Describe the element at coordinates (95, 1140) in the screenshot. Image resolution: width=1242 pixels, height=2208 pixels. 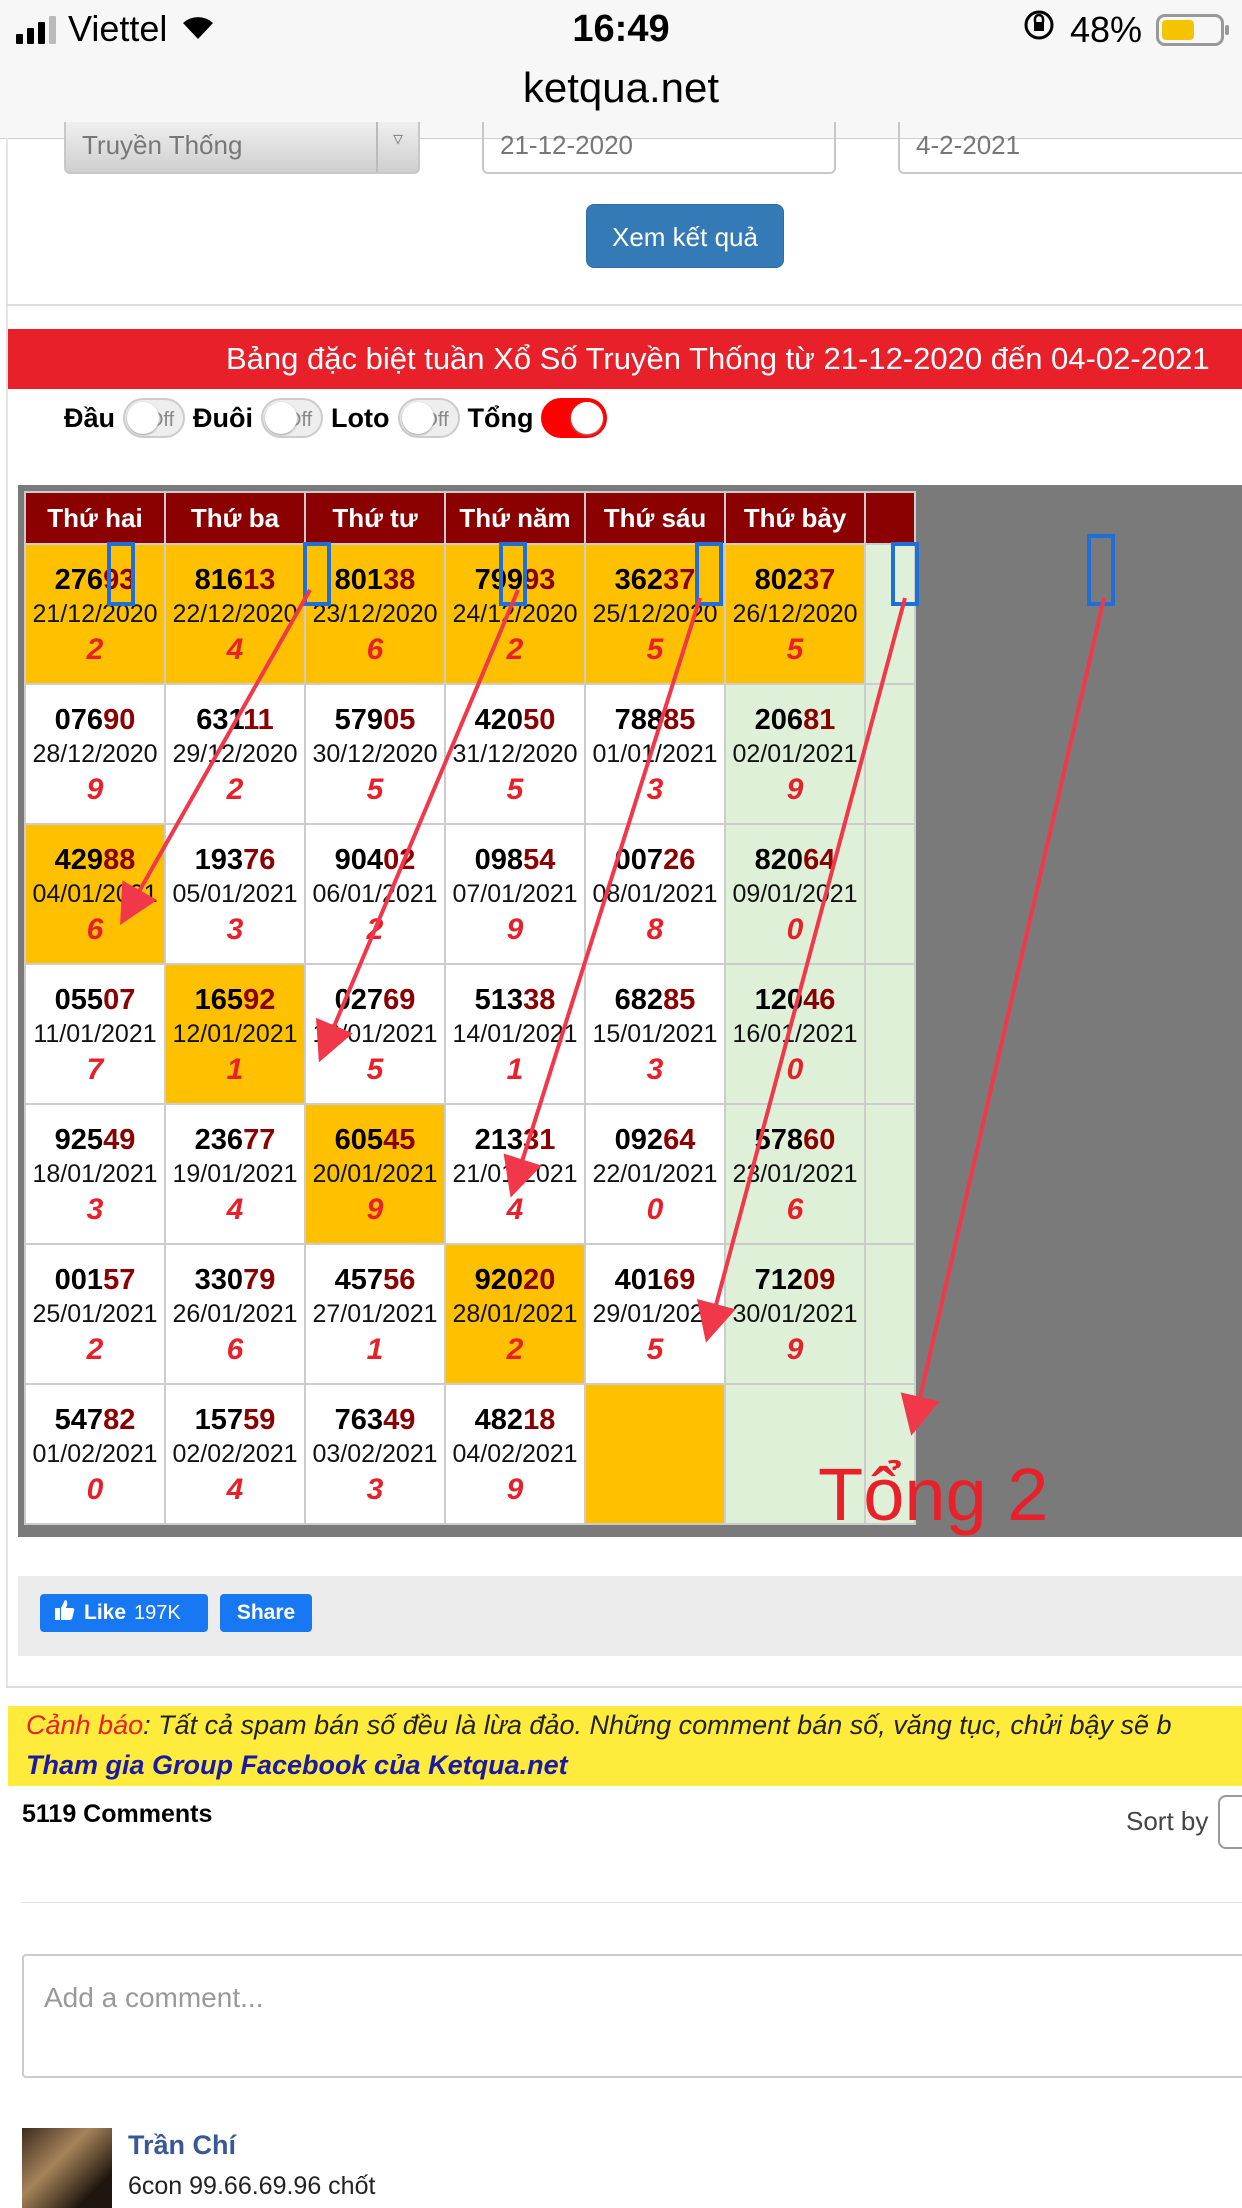
I see `special-prize-number: 92549` at that location.